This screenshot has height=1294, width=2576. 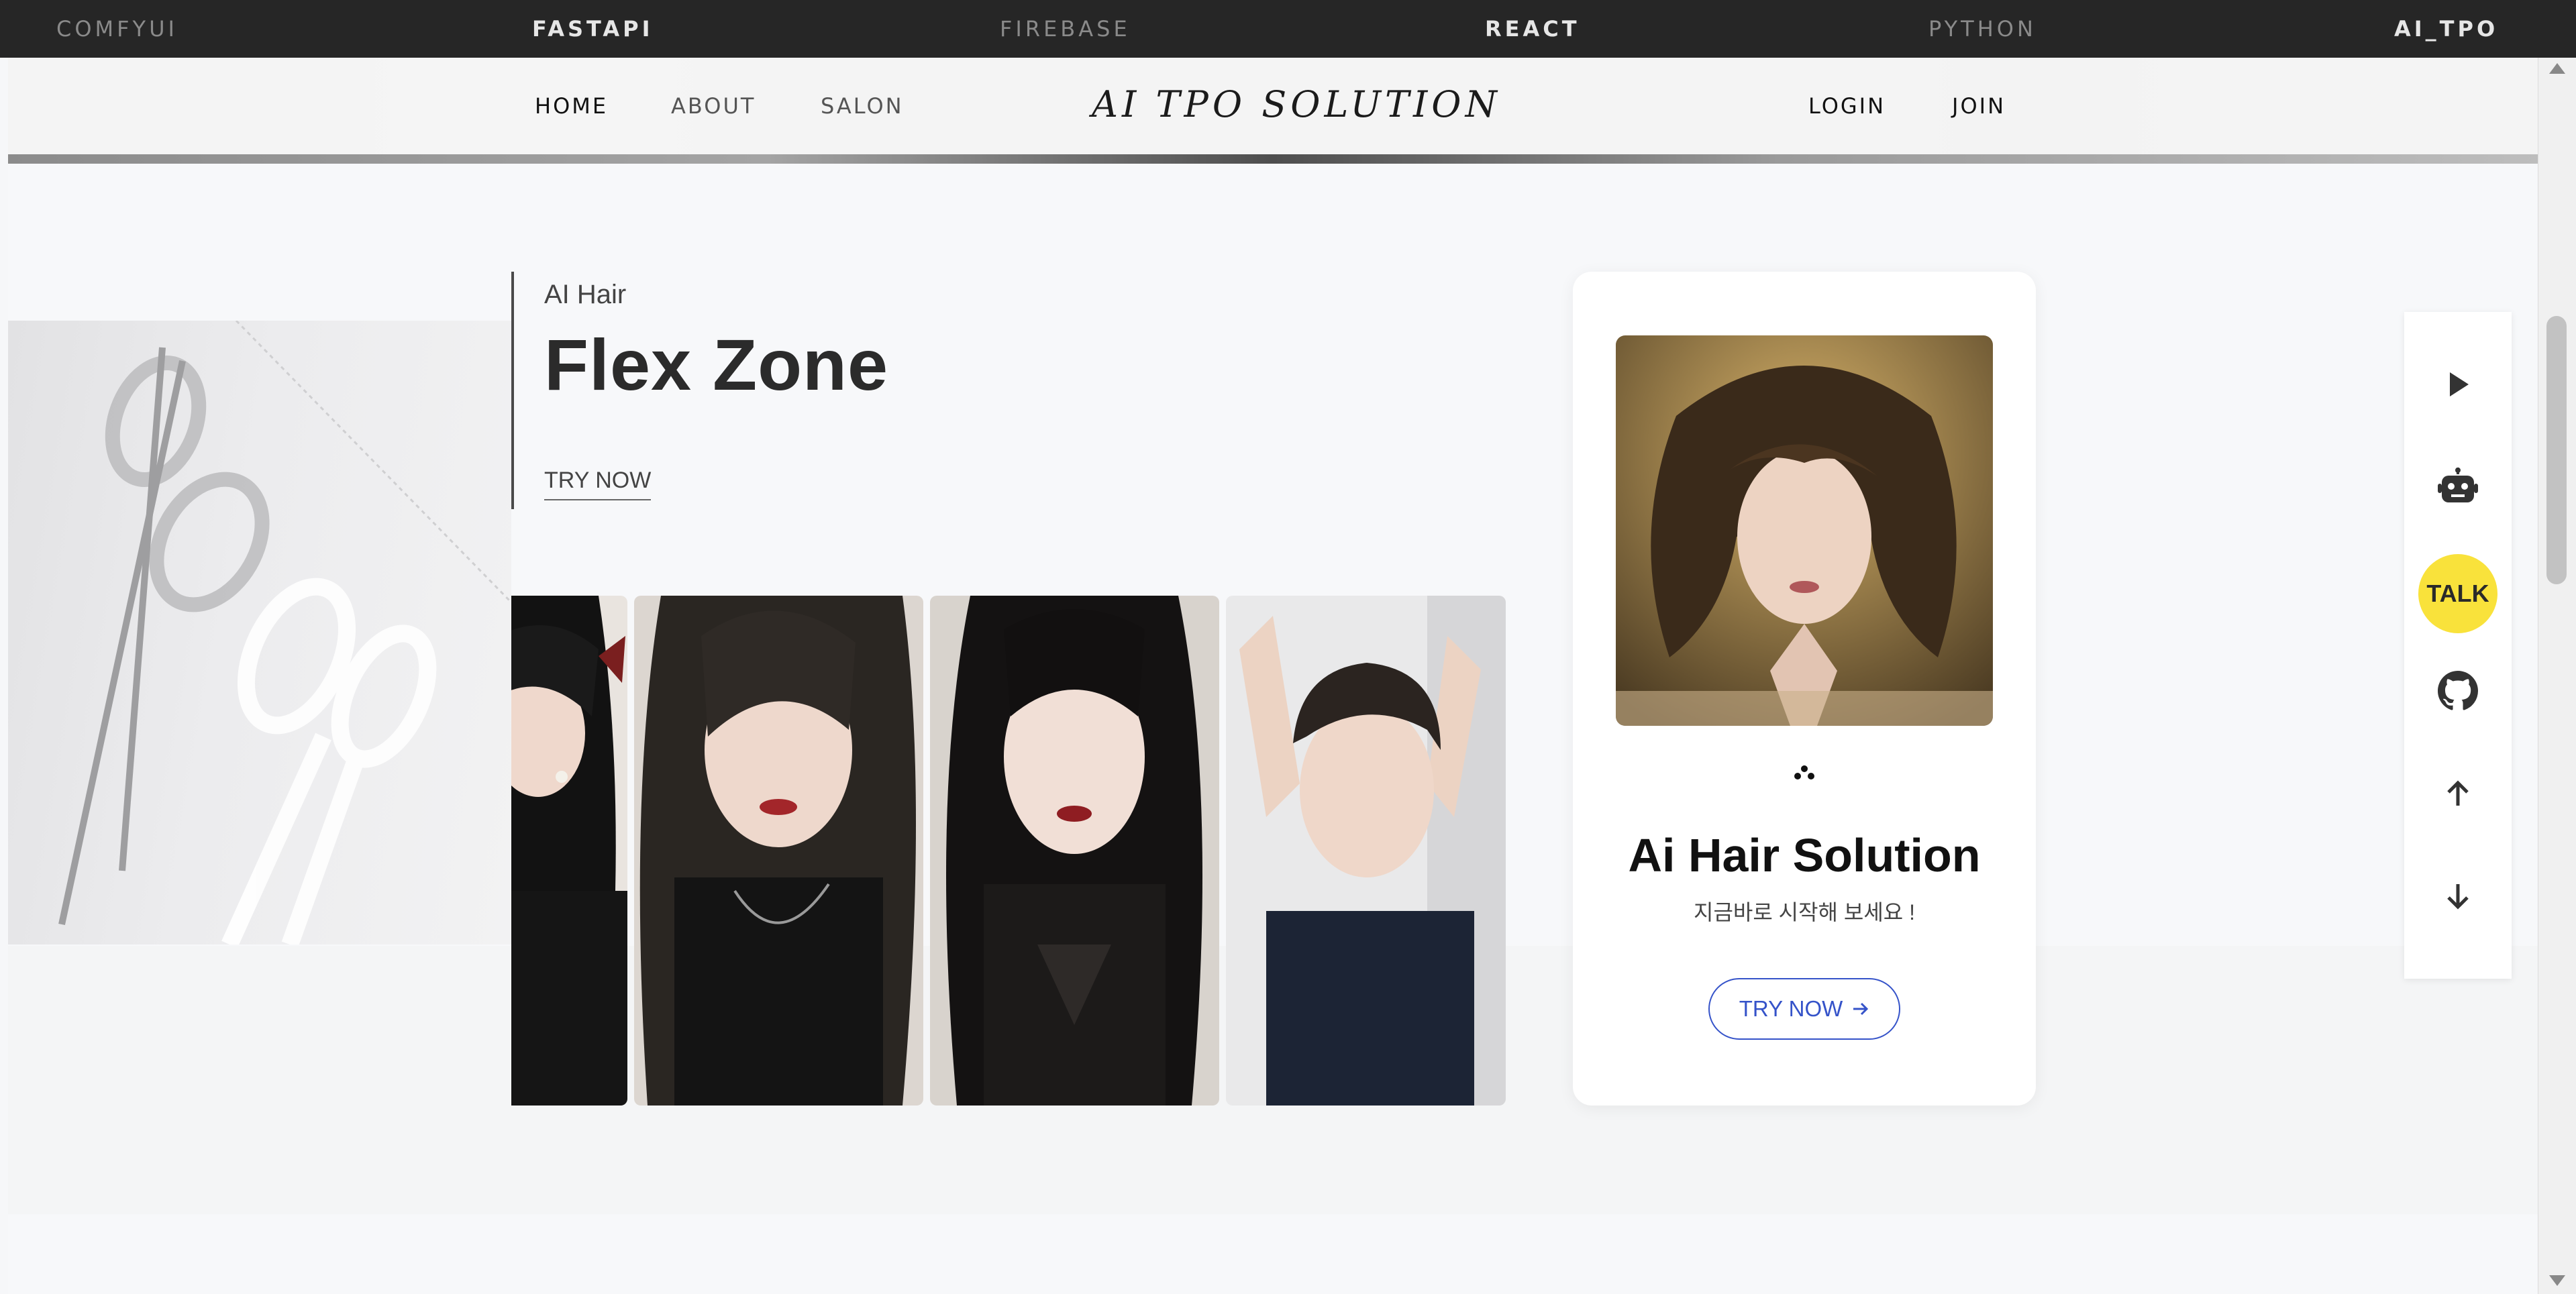 What do you see at coordinates (1296, 104) in the screenshot?
I see `brand-logo: AI TPO SOLUTION` at bounding box center [1296, 104].